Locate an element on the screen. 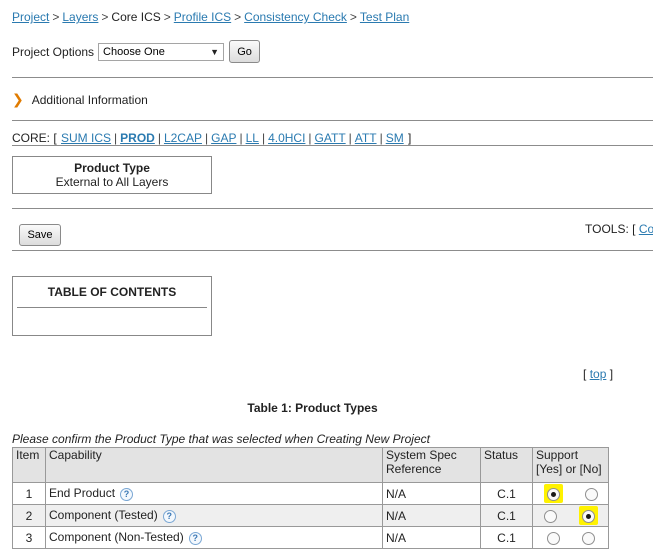 This screenshot has height=549, width=653. project-options-label: Project Options is located at coordinates (53, 51).